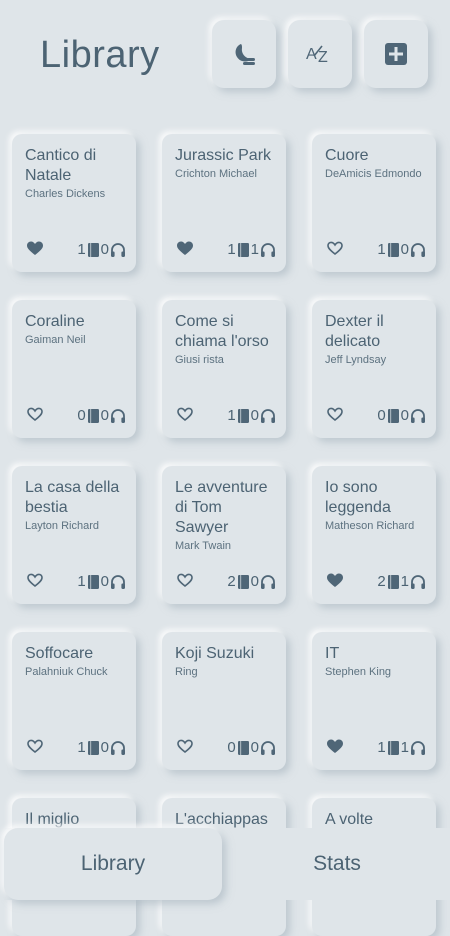 This screenshot has width=450, height=936. Describe the element at coordinates (358, 497) in the screenshot. I see `book-title-text: Io sono leggenda` at that location.